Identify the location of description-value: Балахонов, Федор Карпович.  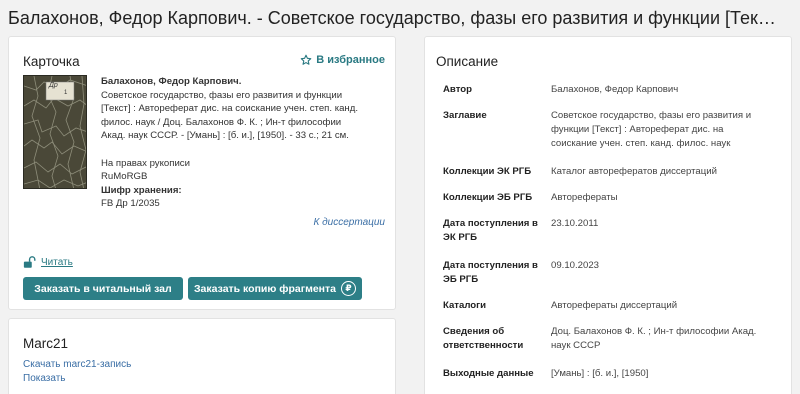
(615, 89).